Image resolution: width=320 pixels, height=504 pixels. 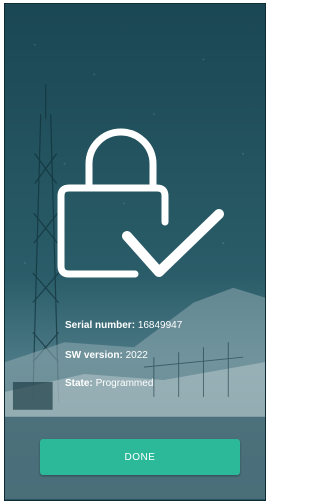 What do you see at coordinates (100, 325) in the screenshot?
I see `serial-number-label: Serial number:` at bounding box center [100, 325].